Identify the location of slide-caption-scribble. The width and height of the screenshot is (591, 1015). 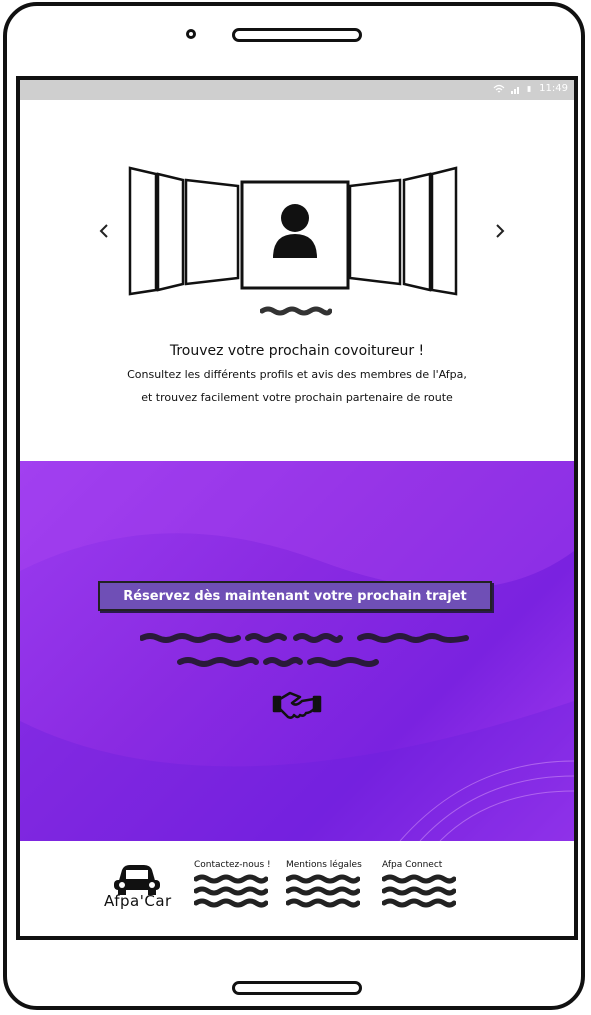
(296, 311).